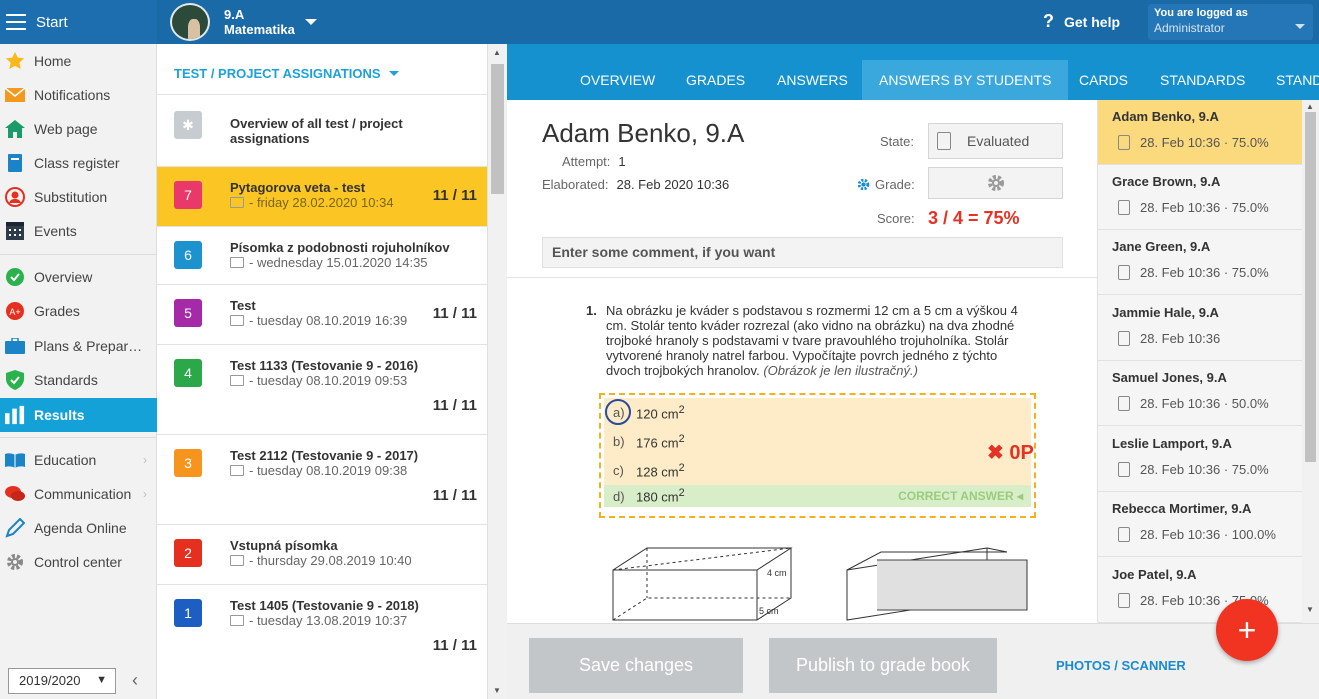 The width and height of the screenshot is (1319, 699). Describe the element at coordinates (1121, 665) in the screenshot. I see `photos-scanner-link: PHOTOS / SCANNER` at that location.